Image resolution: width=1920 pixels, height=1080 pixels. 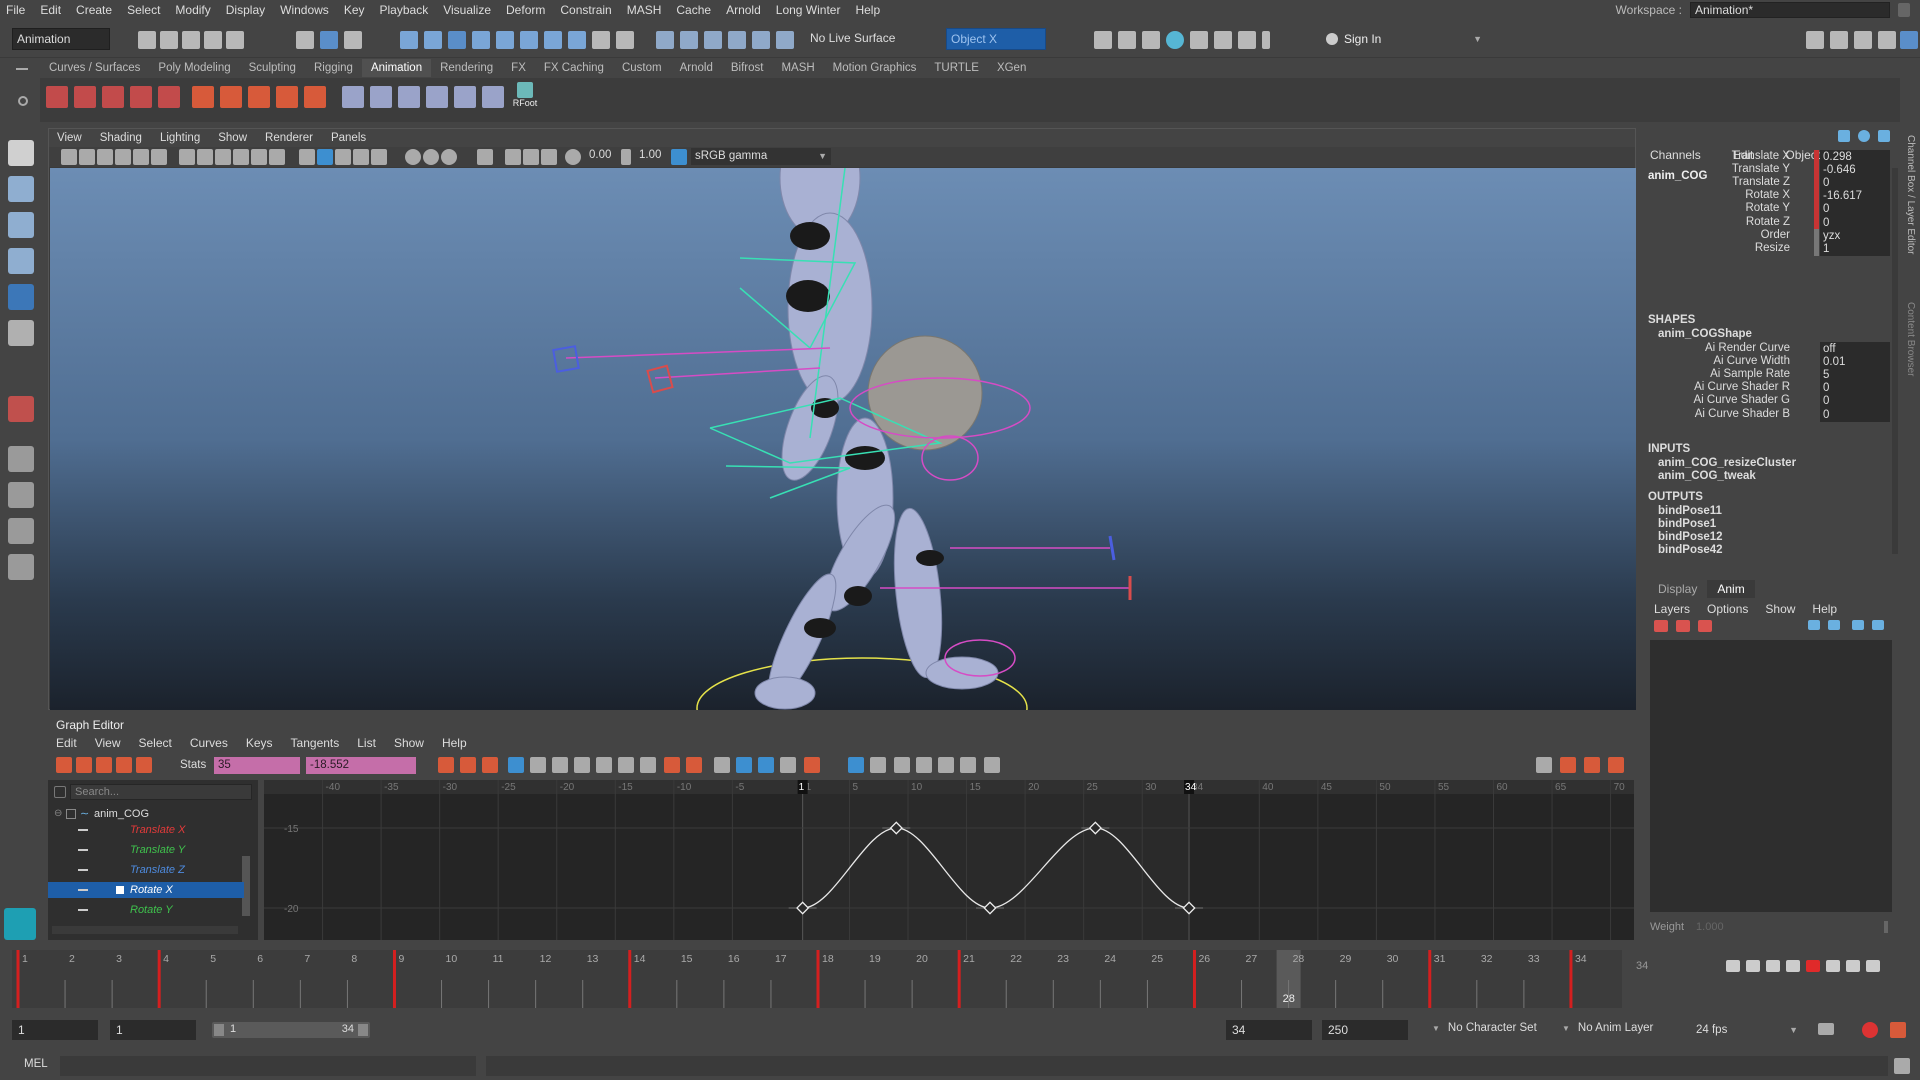 What do you see at coordinates (626, 765) in the screenshot?
I see `step-tangent-icon` at bounding box center [626, 765].